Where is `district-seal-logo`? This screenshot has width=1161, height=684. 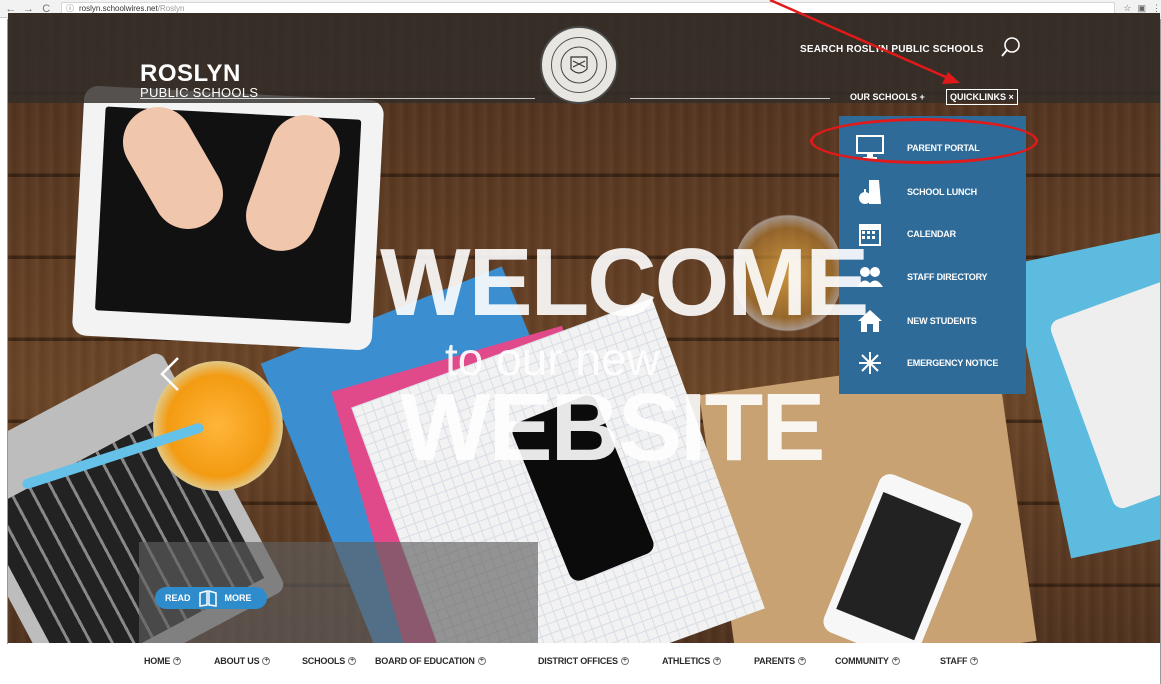
district-seal-logo is located at coordinates (579, 65).